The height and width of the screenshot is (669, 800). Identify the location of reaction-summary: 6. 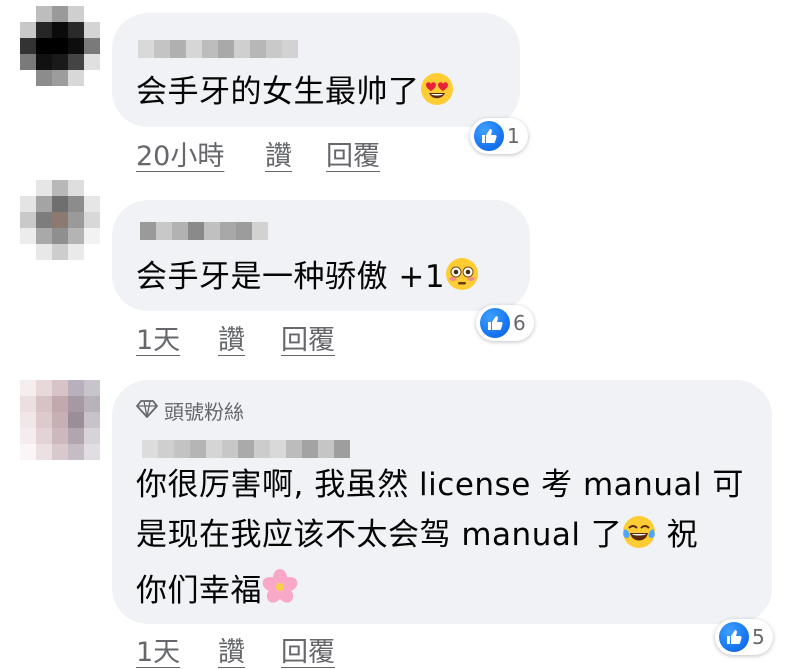
(505, 323).